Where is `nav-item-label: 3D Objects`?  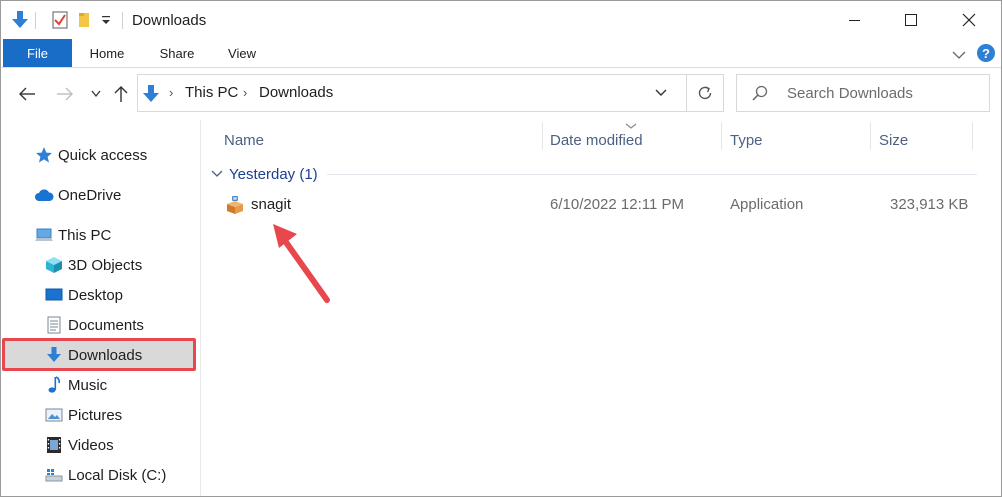
nav-item-label: 3D Objects is located at coordinates (105, 265).